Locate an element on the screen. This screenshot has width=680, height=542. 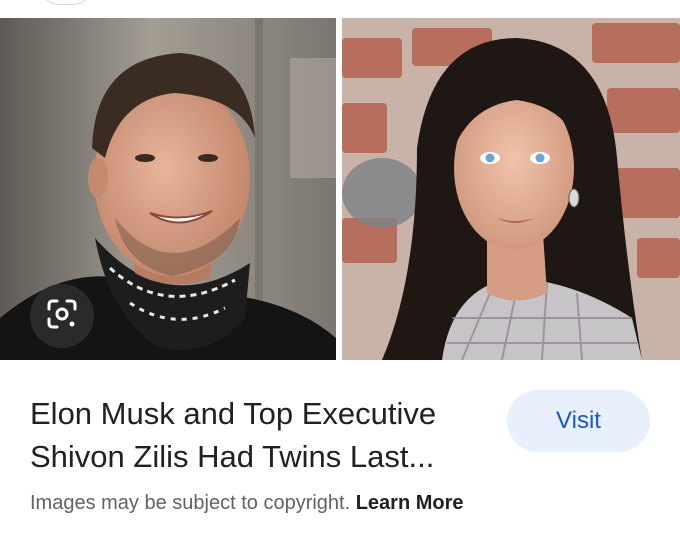
google-lens-icon is located at coordinates (62, 316).